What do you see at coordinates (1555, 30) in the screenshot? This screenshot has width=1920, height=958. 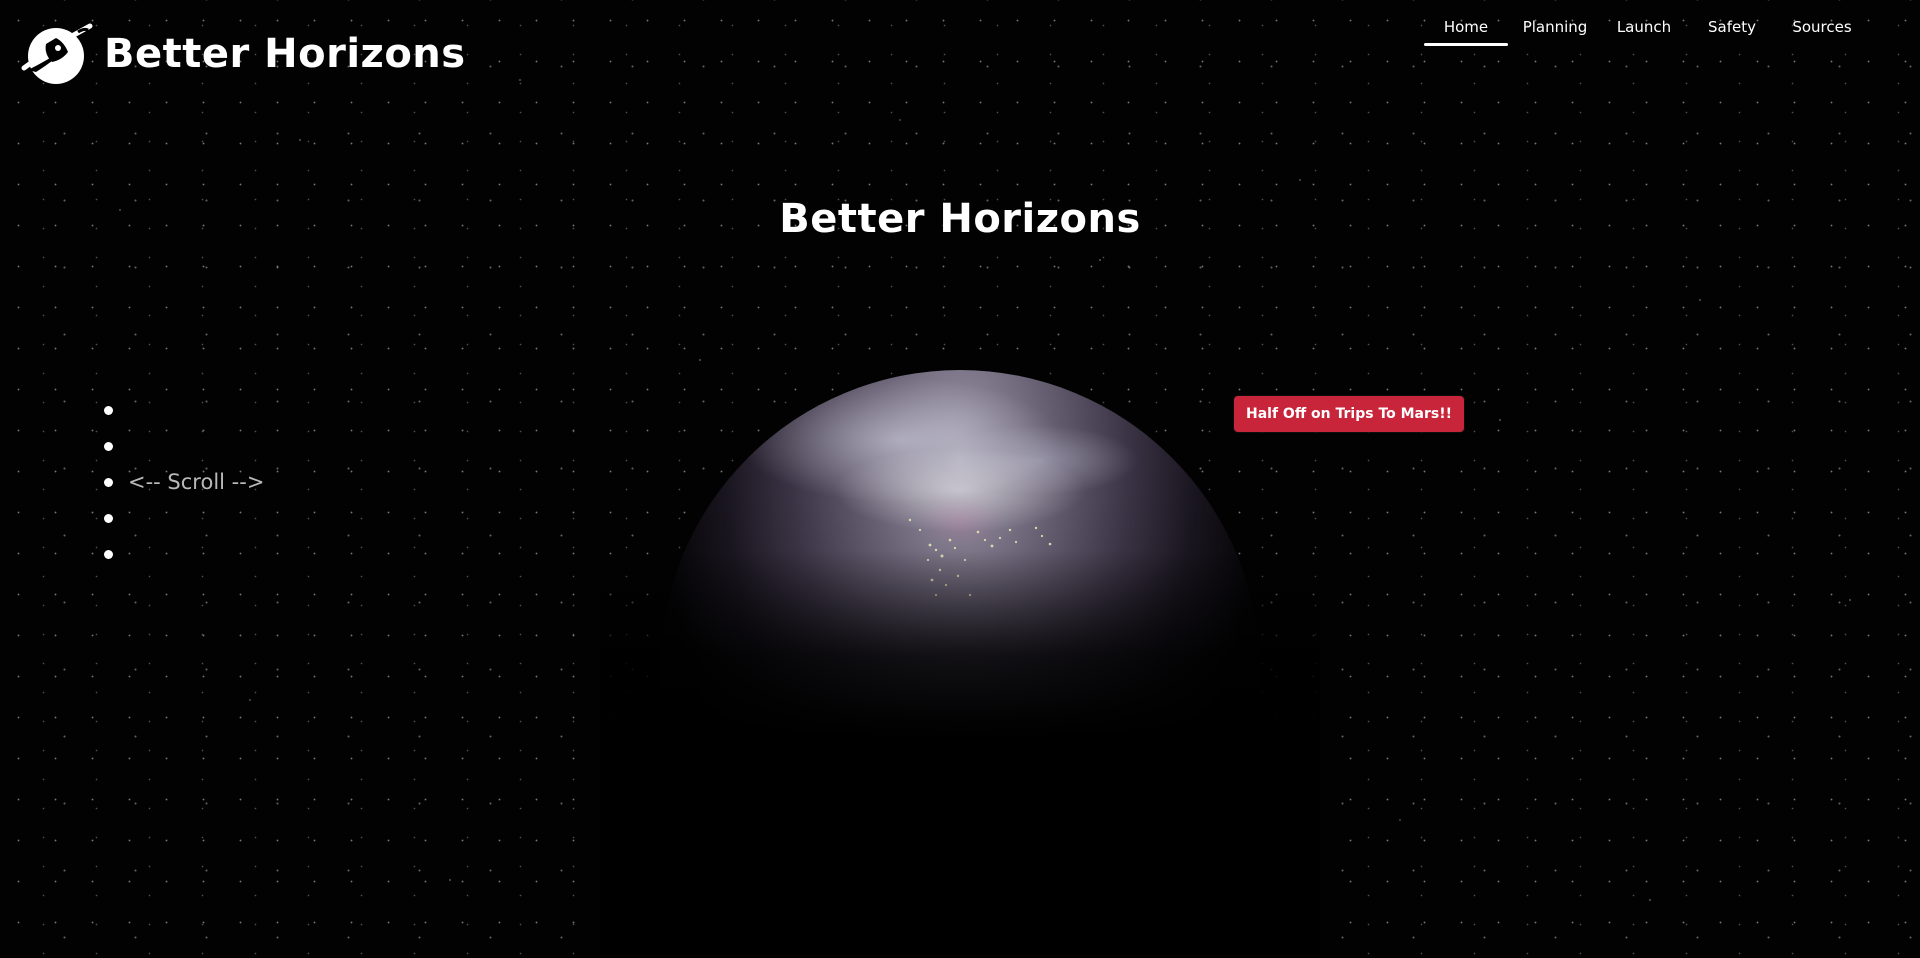 I see `nav-planning: Planning` at bounding box center [1555, 30].